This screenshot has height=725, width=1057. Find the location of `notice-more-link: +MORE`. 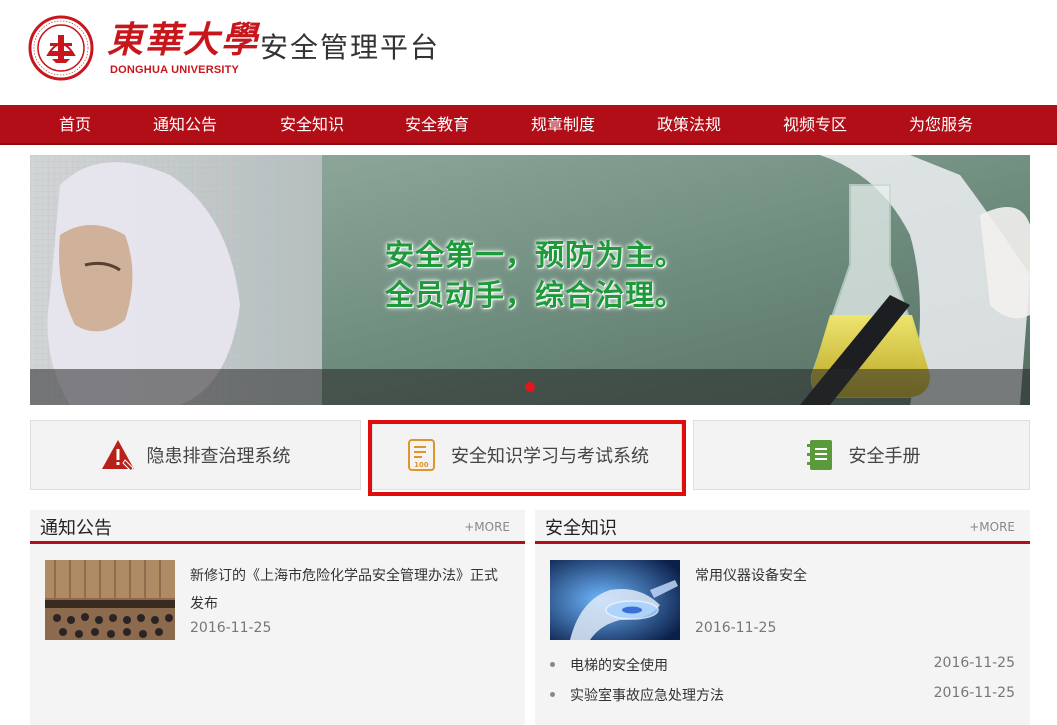

notice-more-link: +MORE is located at coordinates (487, 527).